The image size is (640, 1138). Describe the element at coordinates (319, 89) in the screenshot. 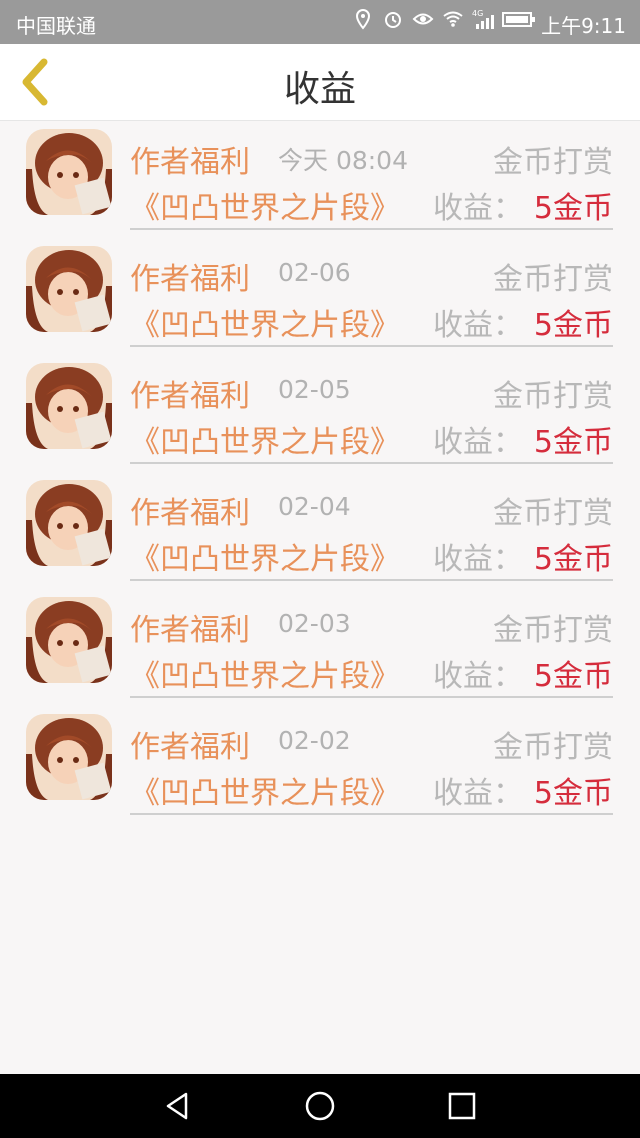

I see `page-title: 收益` at that location.